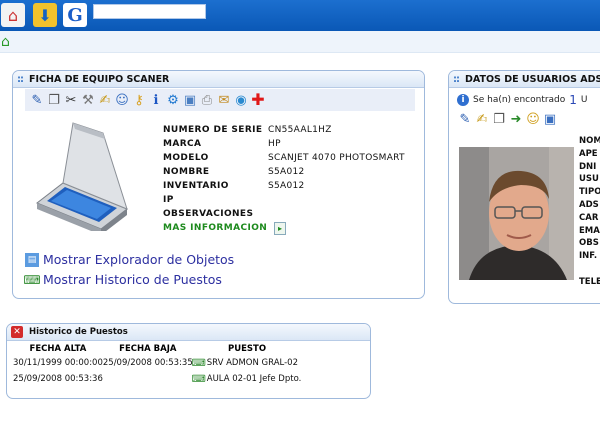 This screenshot has width=600, height=439. What do you see at coordinates (190, 100) in the screenshot?
I see `monitor-icon: ▣` at bounding box center [190, 100].